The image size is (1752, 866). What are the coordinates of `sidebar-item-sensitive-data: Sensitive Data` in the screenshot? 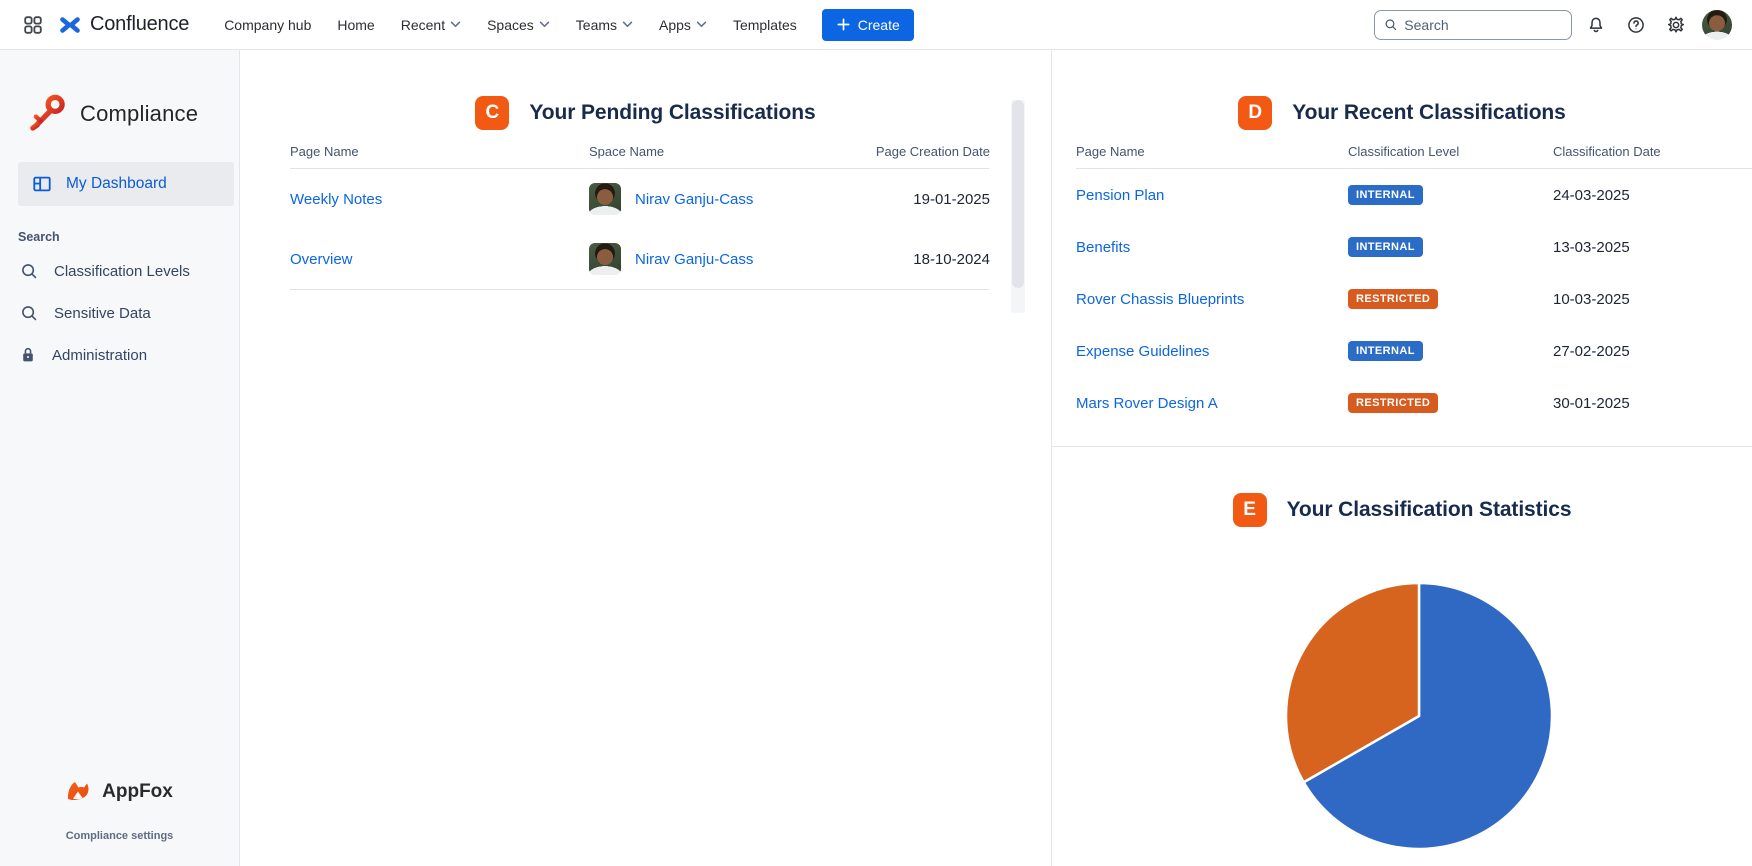 It's located at (119, 313).